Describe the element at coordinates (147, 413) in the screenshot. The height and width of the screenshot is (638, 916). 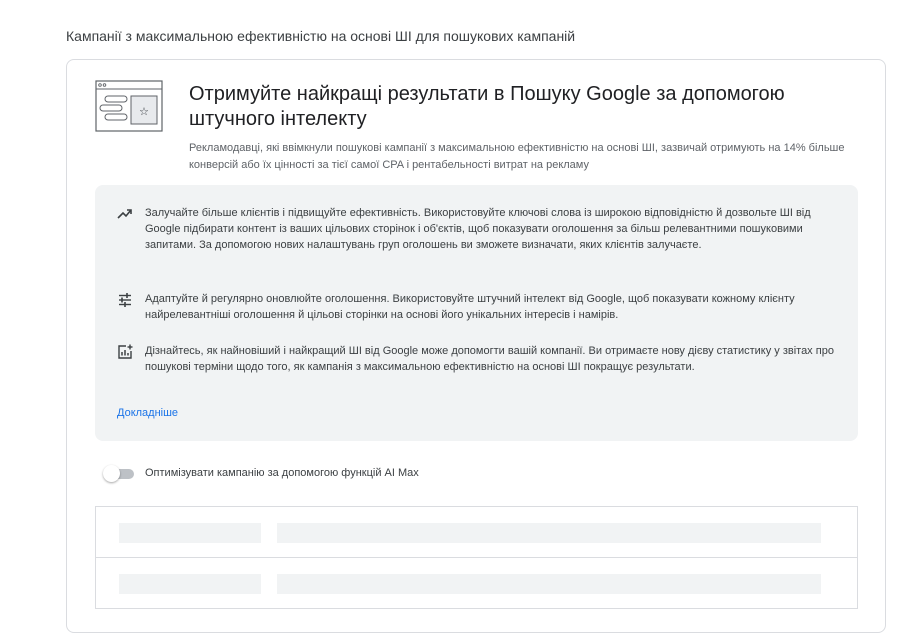
I see `learn-more-link: Докладніше` at that location.